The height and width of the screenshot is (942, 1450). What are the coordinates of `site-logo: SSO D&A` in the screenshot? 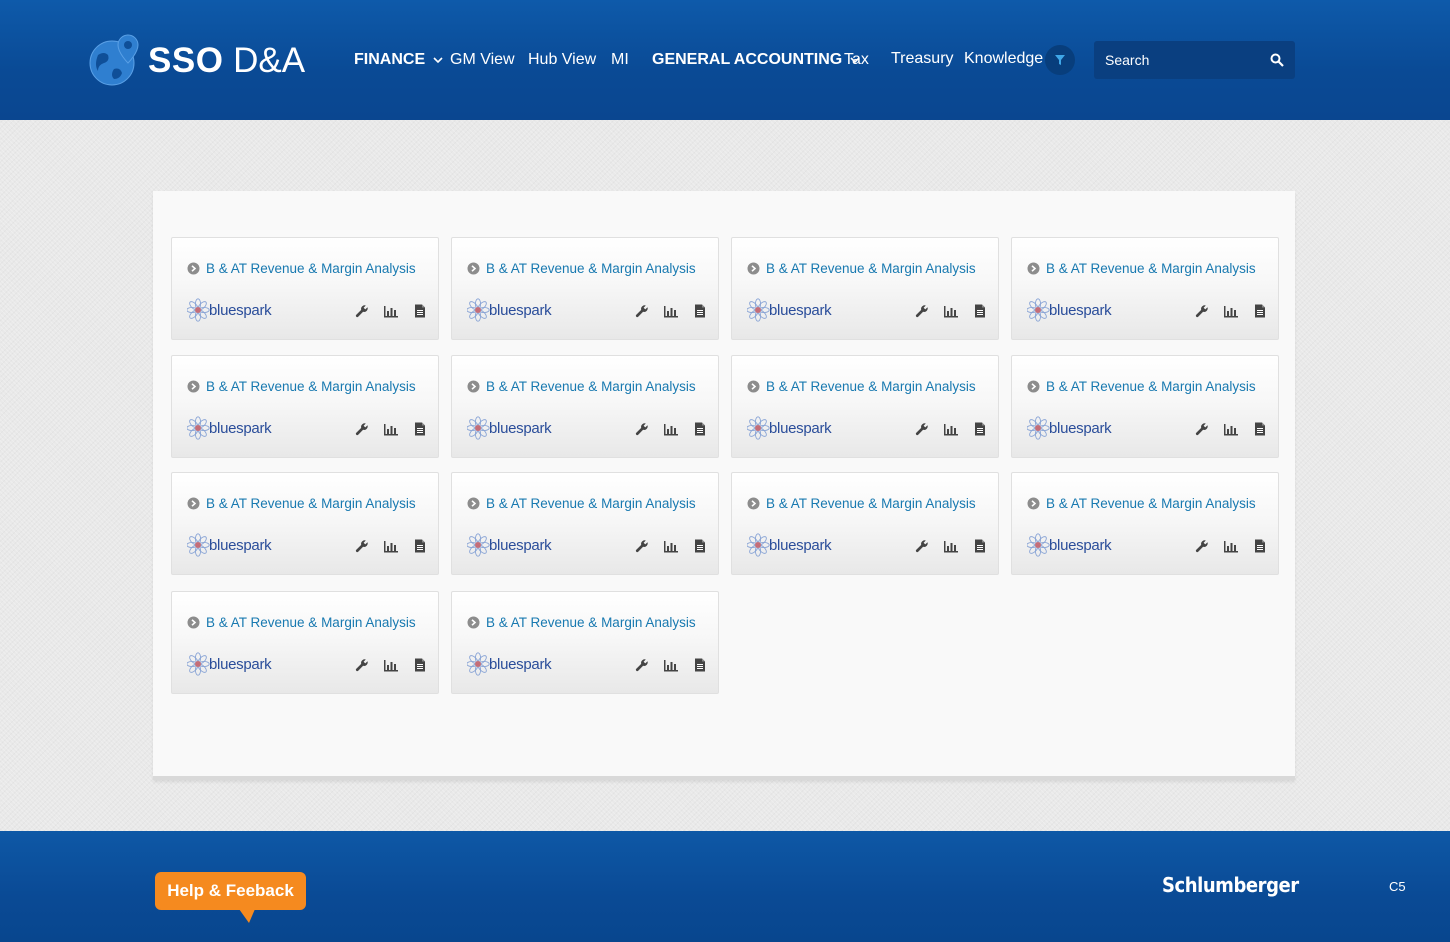 It's located at (196, 60).